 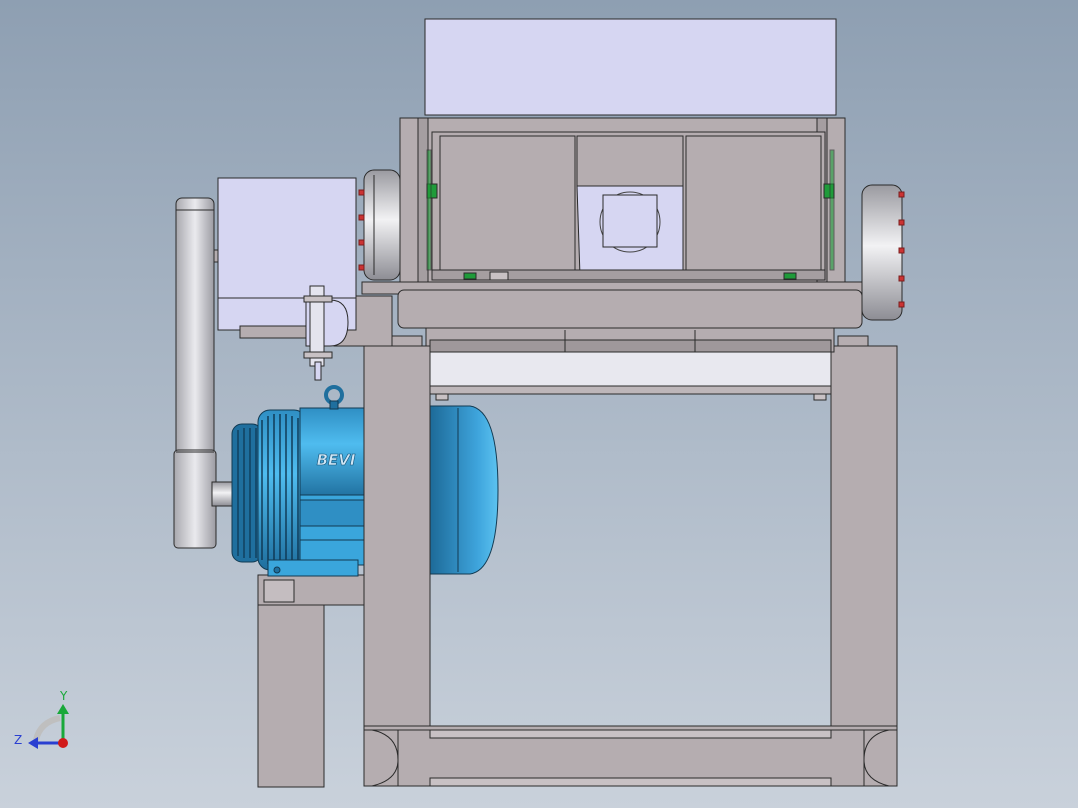 What do you see at coordinates (630, 221) in the screenshot?
I see `shaft-square` at bounding box center [630, 221].